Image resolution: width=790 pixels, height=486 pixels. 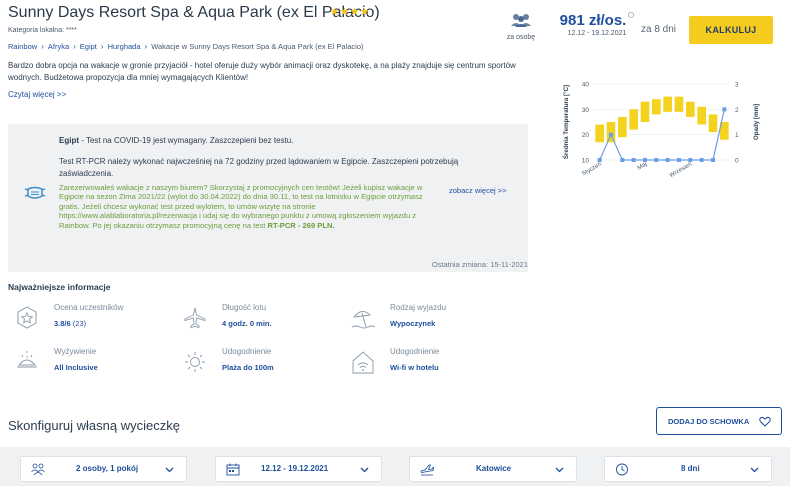 What do you see at coordinates (22, 46) in the screenshot?
I see `breadcrumb-item-rainbow: Rainbow` at bounding box center [22, 46].